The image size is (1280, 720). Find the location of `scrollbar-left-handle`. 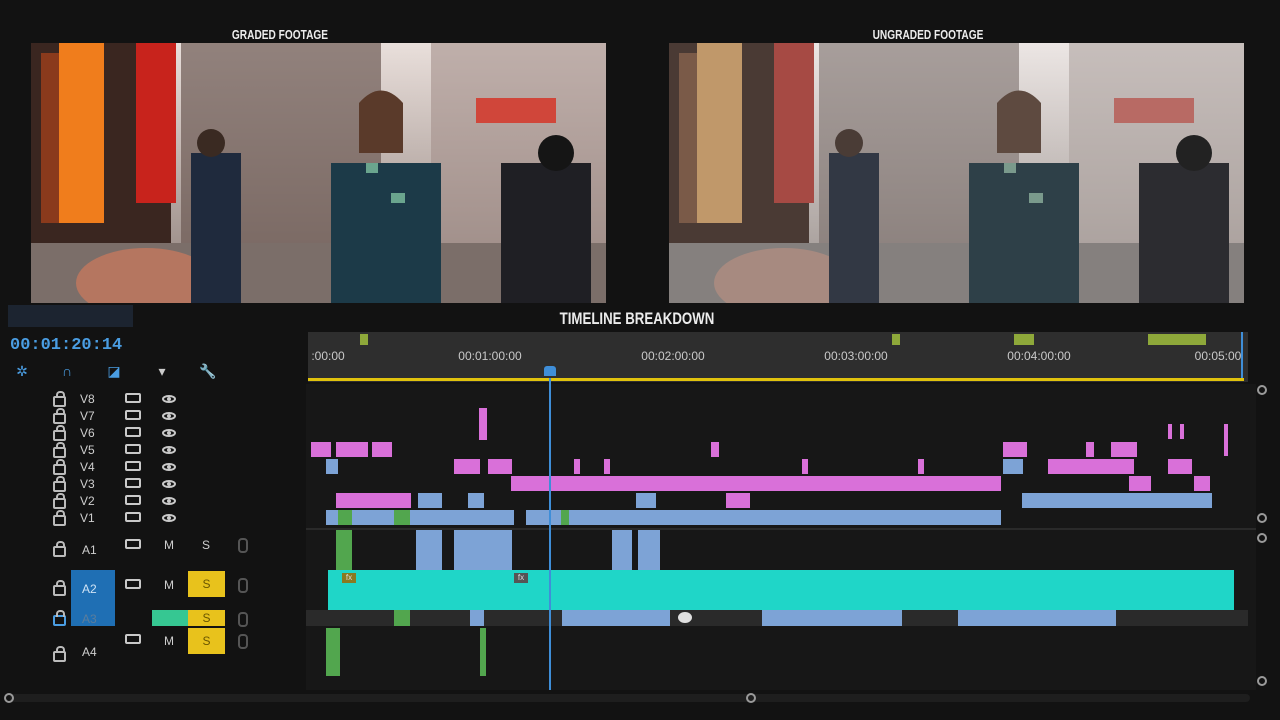

scrollbar-left-handle is located at coordinates (9, 698).